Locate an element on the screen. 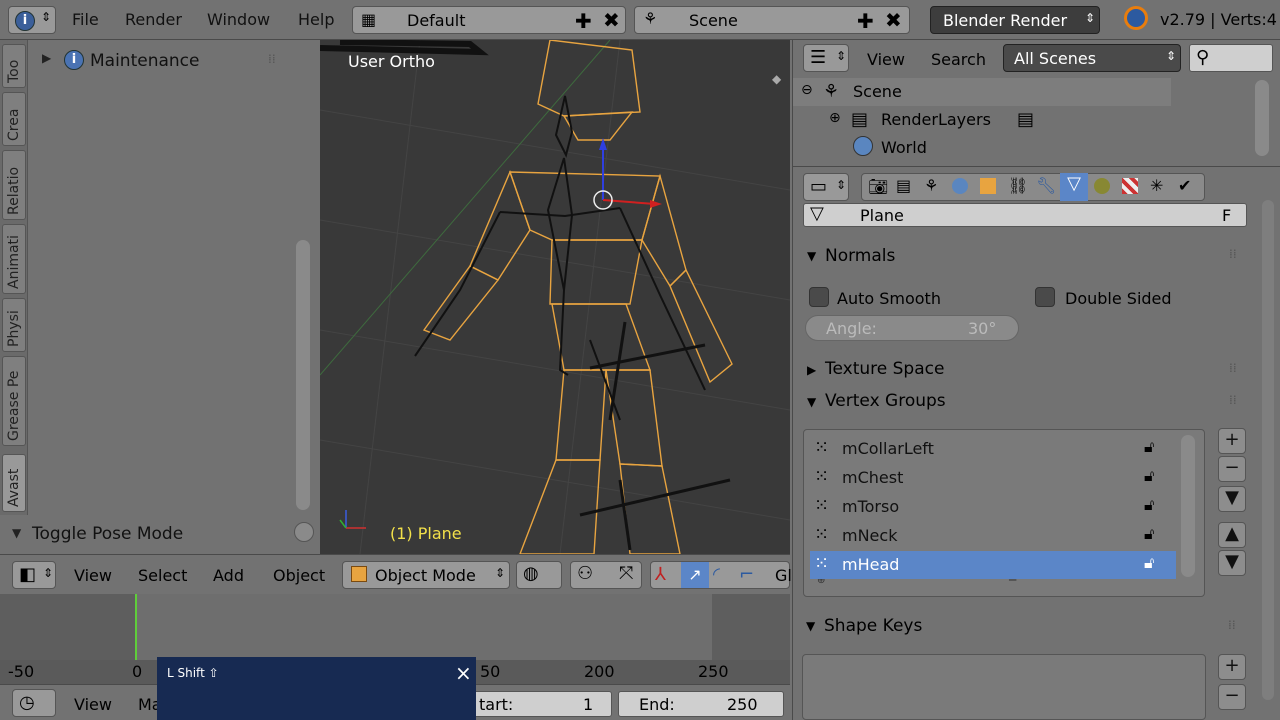 This screenshot has height=720, width=1280. vertex-group-row: ⁙ mTorso 🔓︎ is located at coordinates (993, 507).